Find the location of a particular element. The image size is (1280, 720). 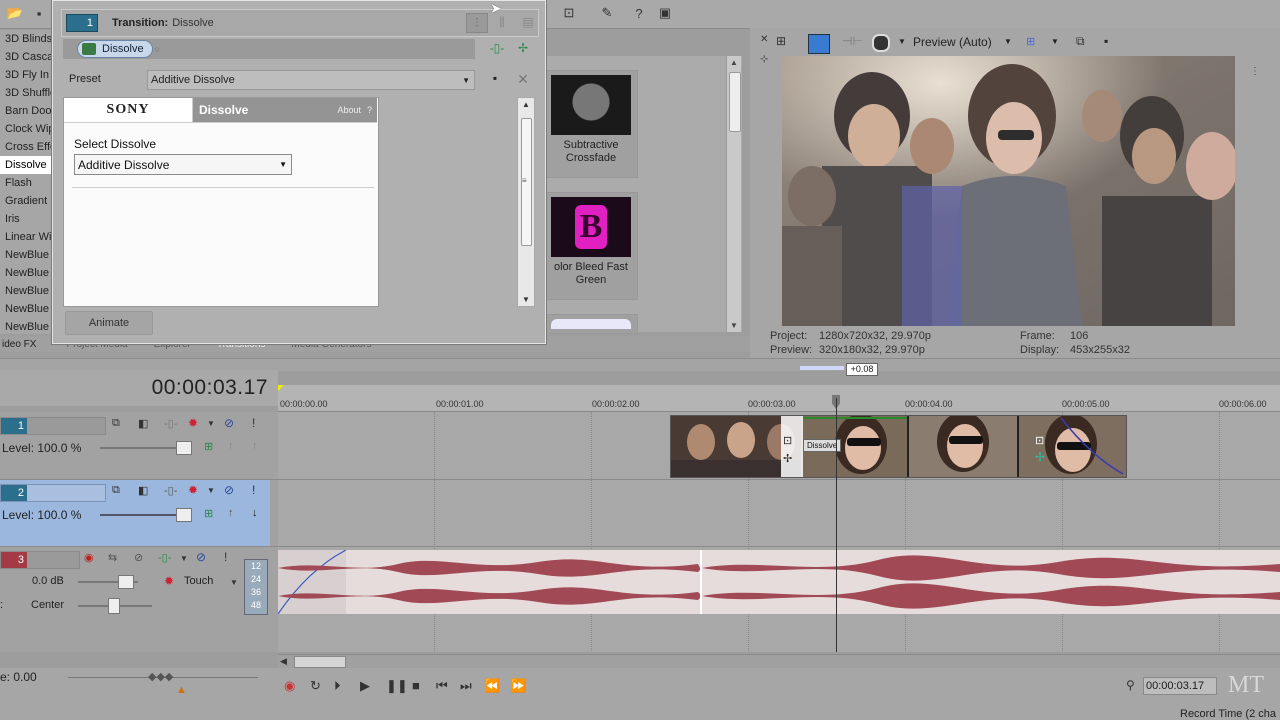

pin-icon: ⫶ is located at coordinates (477, 23).